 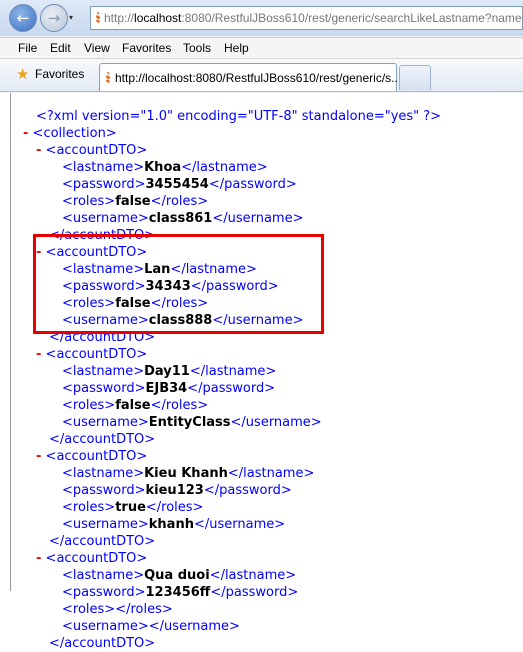 I want to click on password-value: kieu123, so click(x=174, y=490).